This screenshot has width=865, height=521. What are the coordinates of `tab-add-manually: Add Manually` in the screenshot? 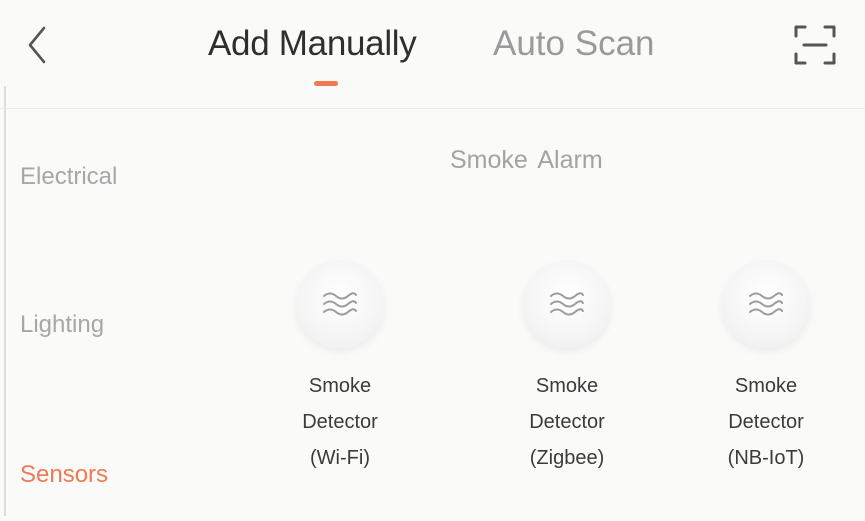 It's located at (312, 44).